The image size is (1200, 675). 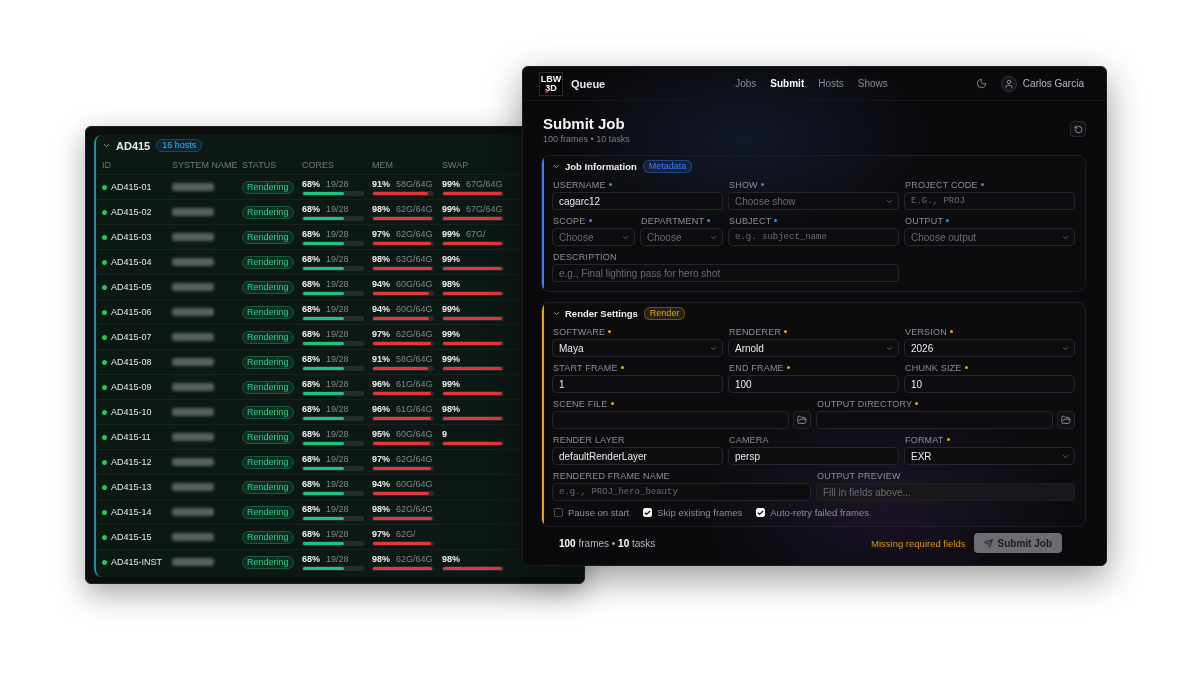 What do you see at coordinates (819, 512) in the screenshot?
I see `checkbox-label: Auto-retry failed frames` at bounding box center [819, 512].